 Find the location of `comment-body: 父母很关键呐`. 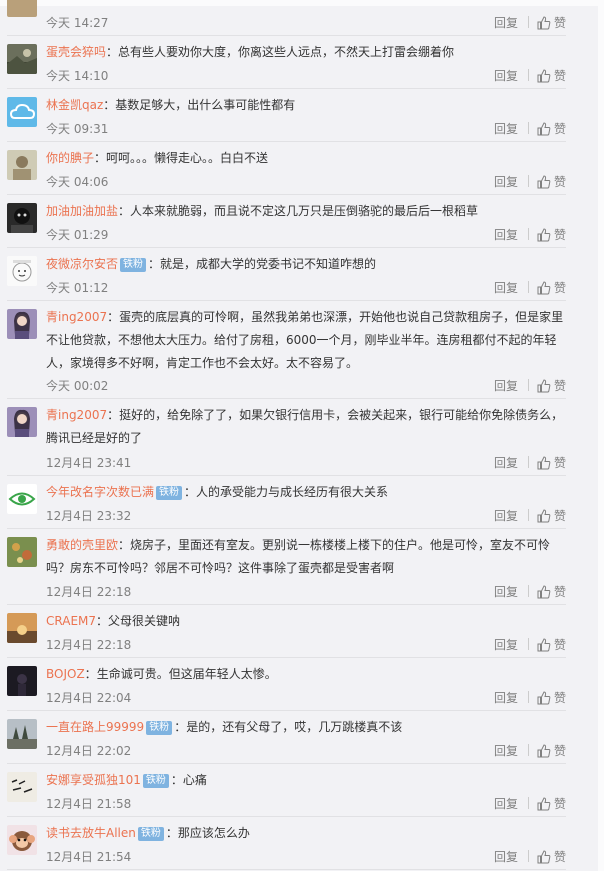

comment-body: 父母很关键呐 is located at coordinates (144, 621).